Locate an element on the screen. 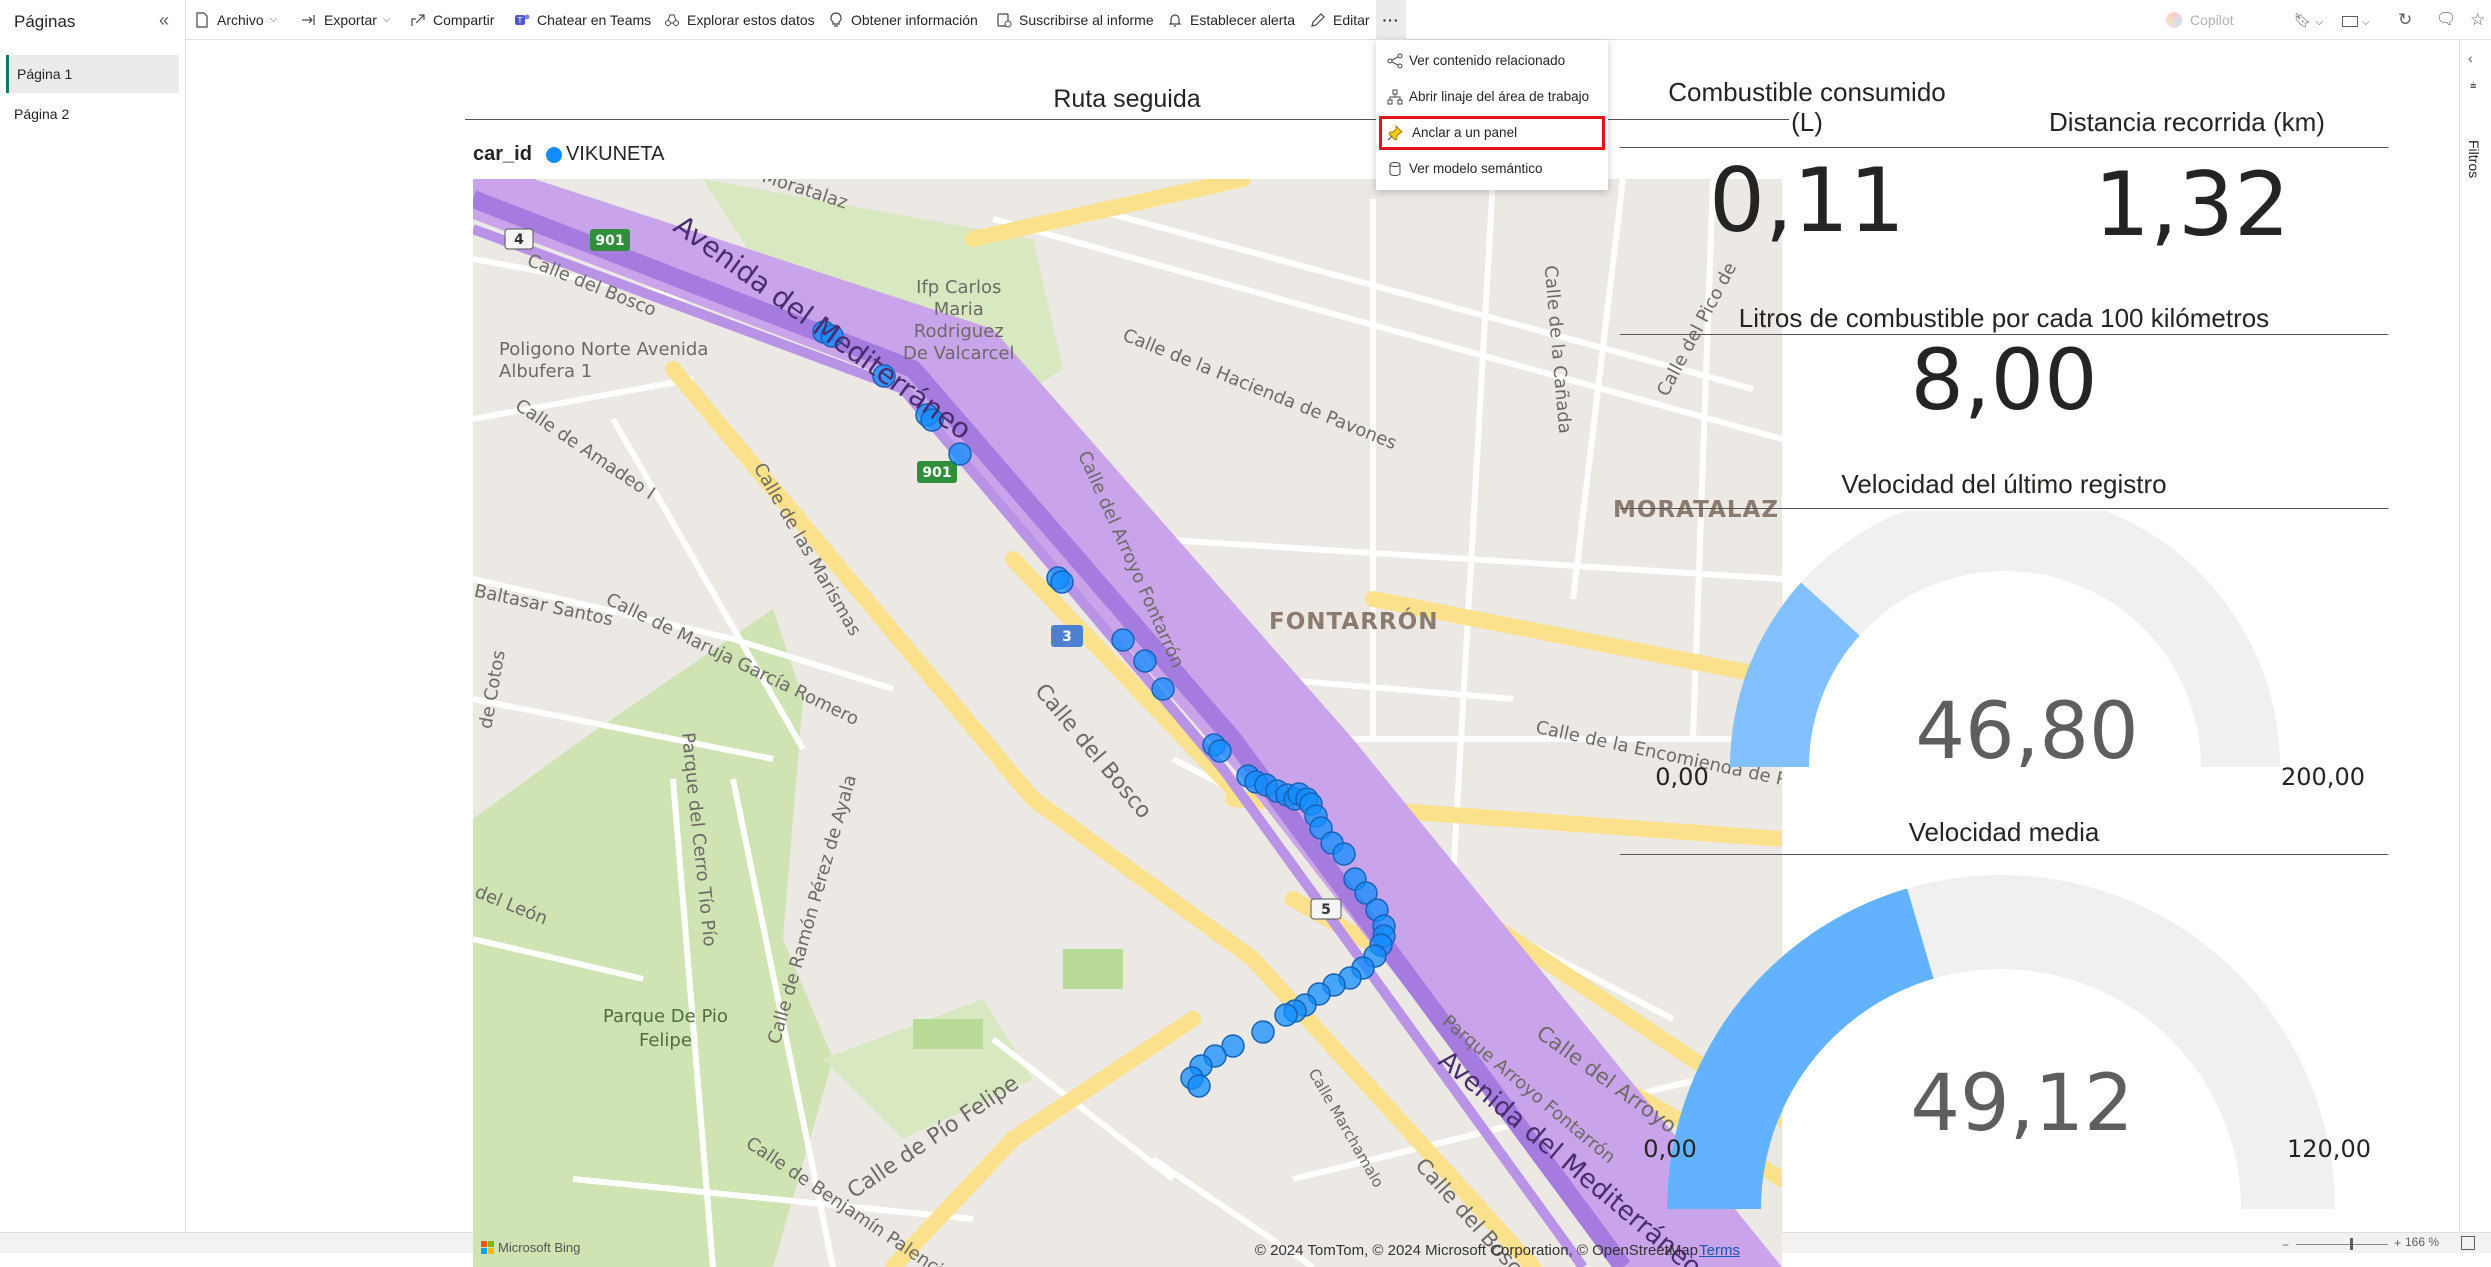 The width and height of the screenshot is (2491, 1267). gauge1-title: Velocidad del último registro is located at coordinates (2004, 484).